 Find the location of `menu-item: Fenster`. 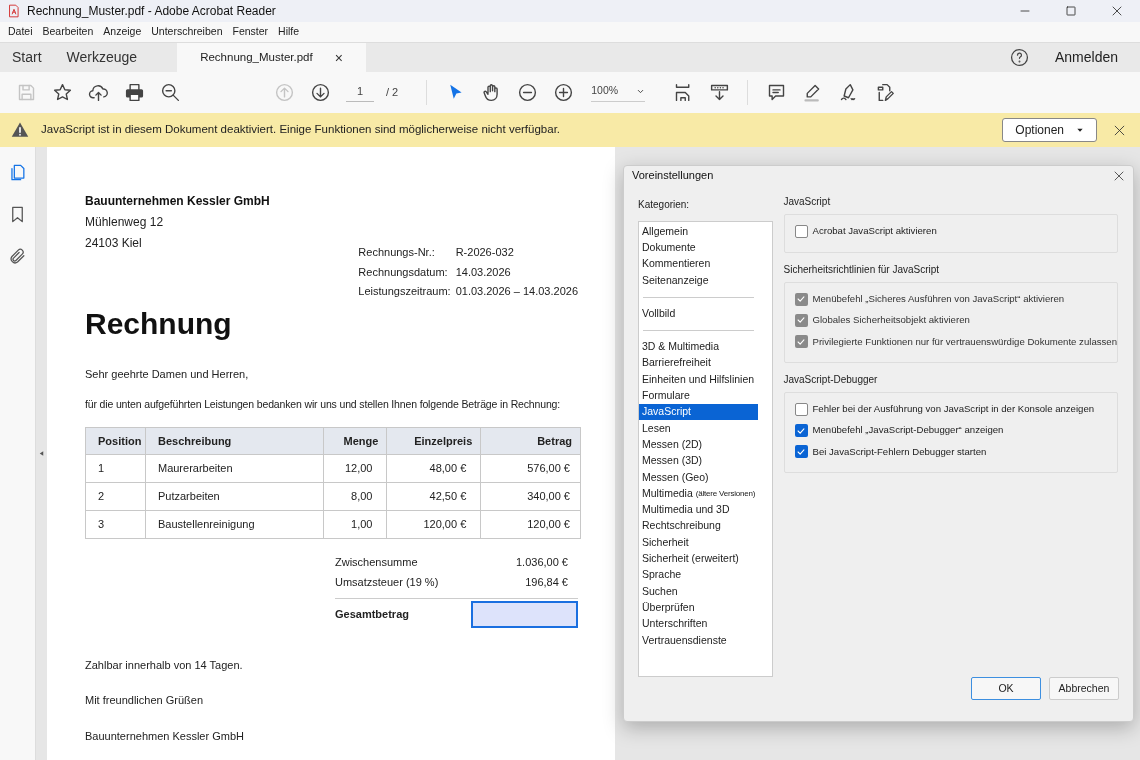

menu-item: Fenster is located at coordinates (250, 32).